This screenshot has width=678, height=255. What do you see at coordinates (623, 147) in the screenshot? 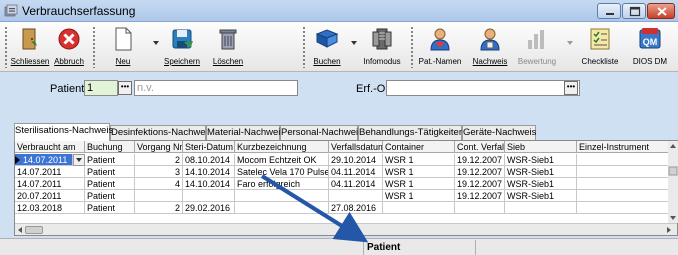
I see `column-header: Einzel-Instrument` at bounding box center [623, 147].